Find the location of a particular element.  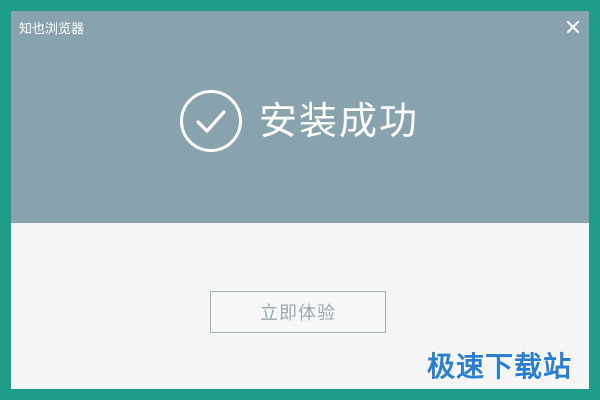

check-circle-icon is located at coordinates (211, 121).